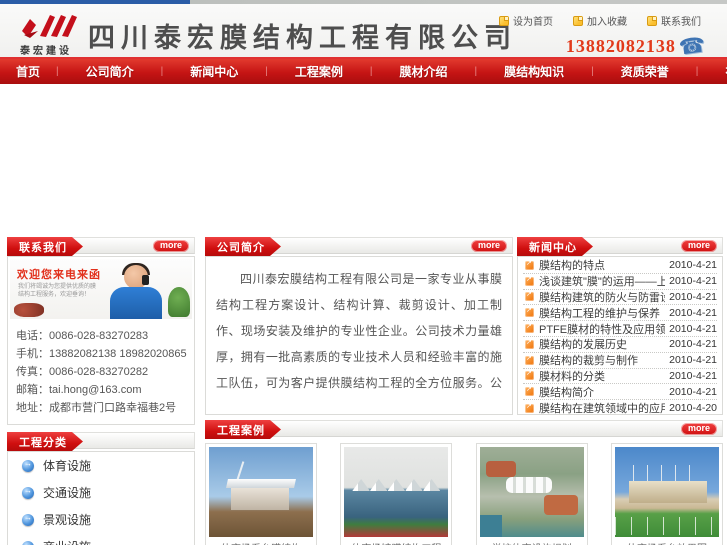 This screenshot has width=727, height=545. Describe the element at coordinates (28, 71) in the screenshot. I see `nav-item-home: 首页` at that location.